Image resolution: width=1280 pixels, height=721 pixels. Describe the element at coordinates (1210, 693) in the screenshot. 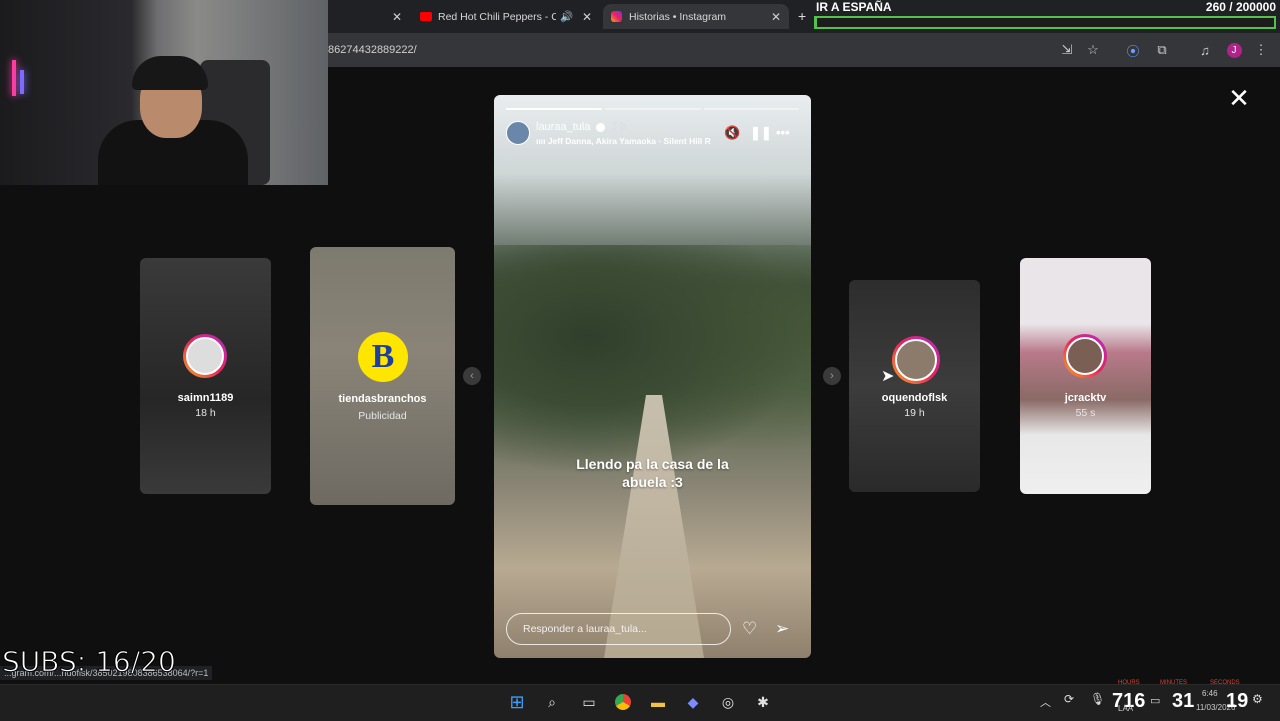

I see `clock-time: 6:46` at that location.